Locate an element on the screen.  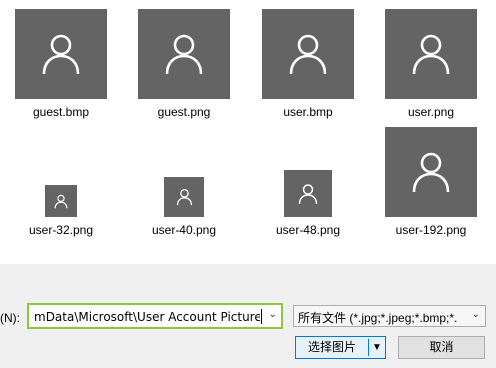
file-item: user-40.png is located at coordinates (184, 207).